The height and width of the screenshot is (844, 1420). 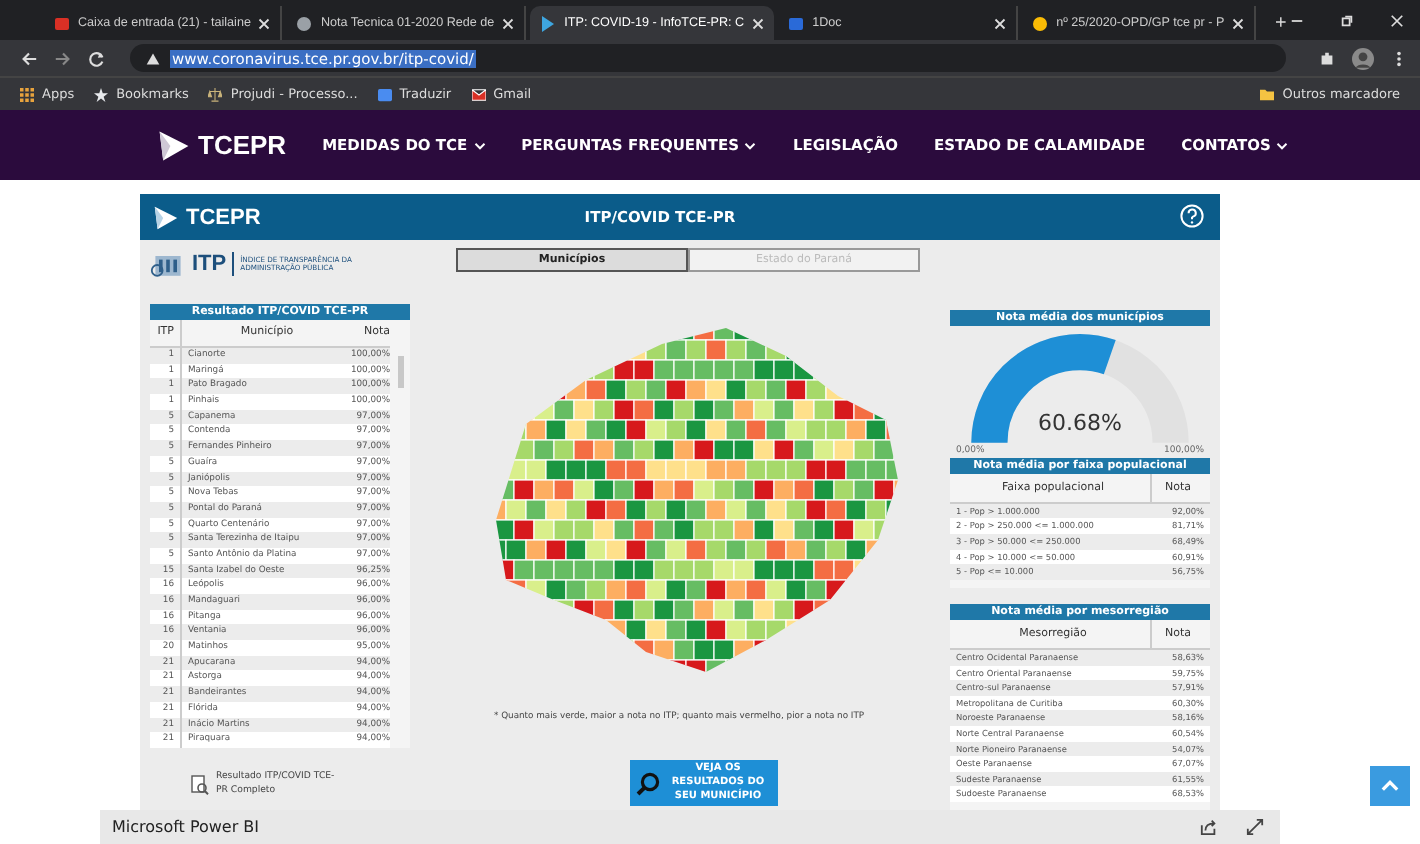 I want to click on play-icon, so click(x=548, y=23).